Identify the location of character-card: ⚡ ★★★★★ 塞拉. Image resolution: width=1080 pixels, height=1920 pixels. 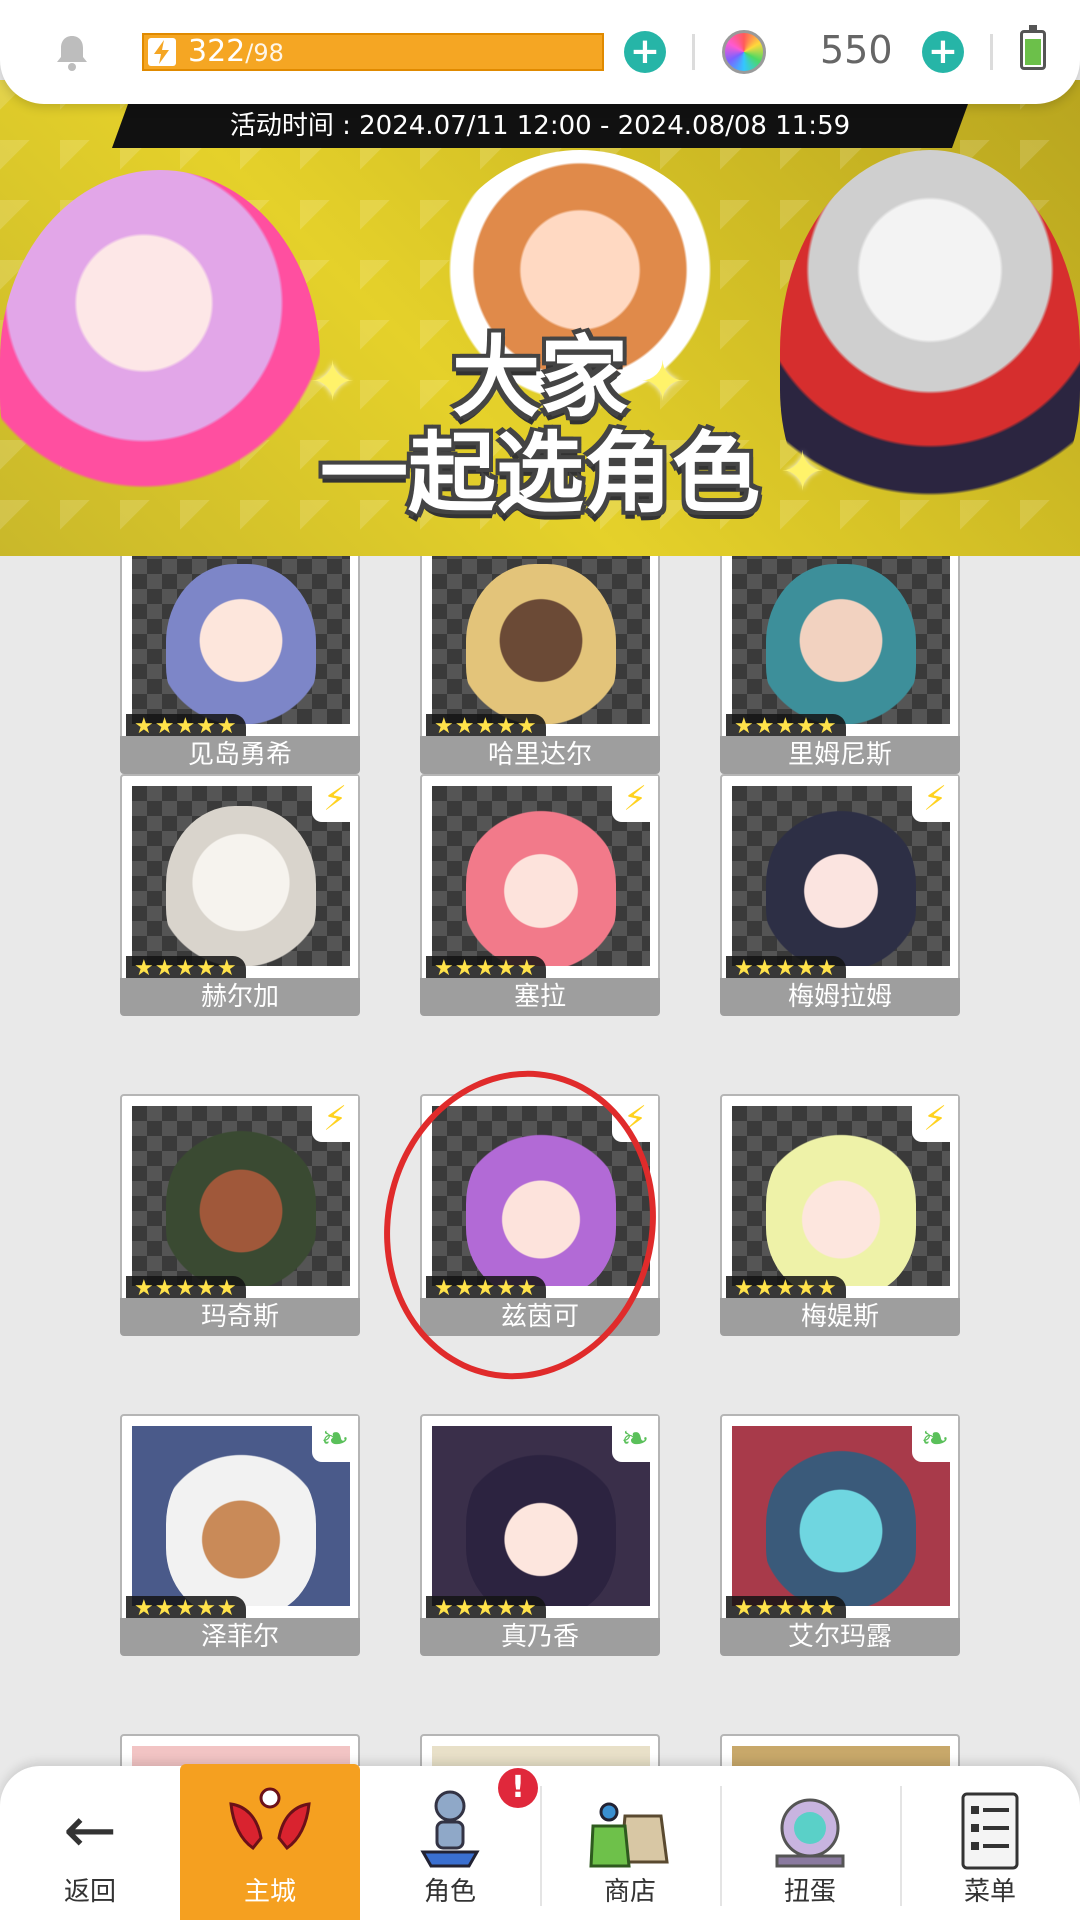
(540, 895).